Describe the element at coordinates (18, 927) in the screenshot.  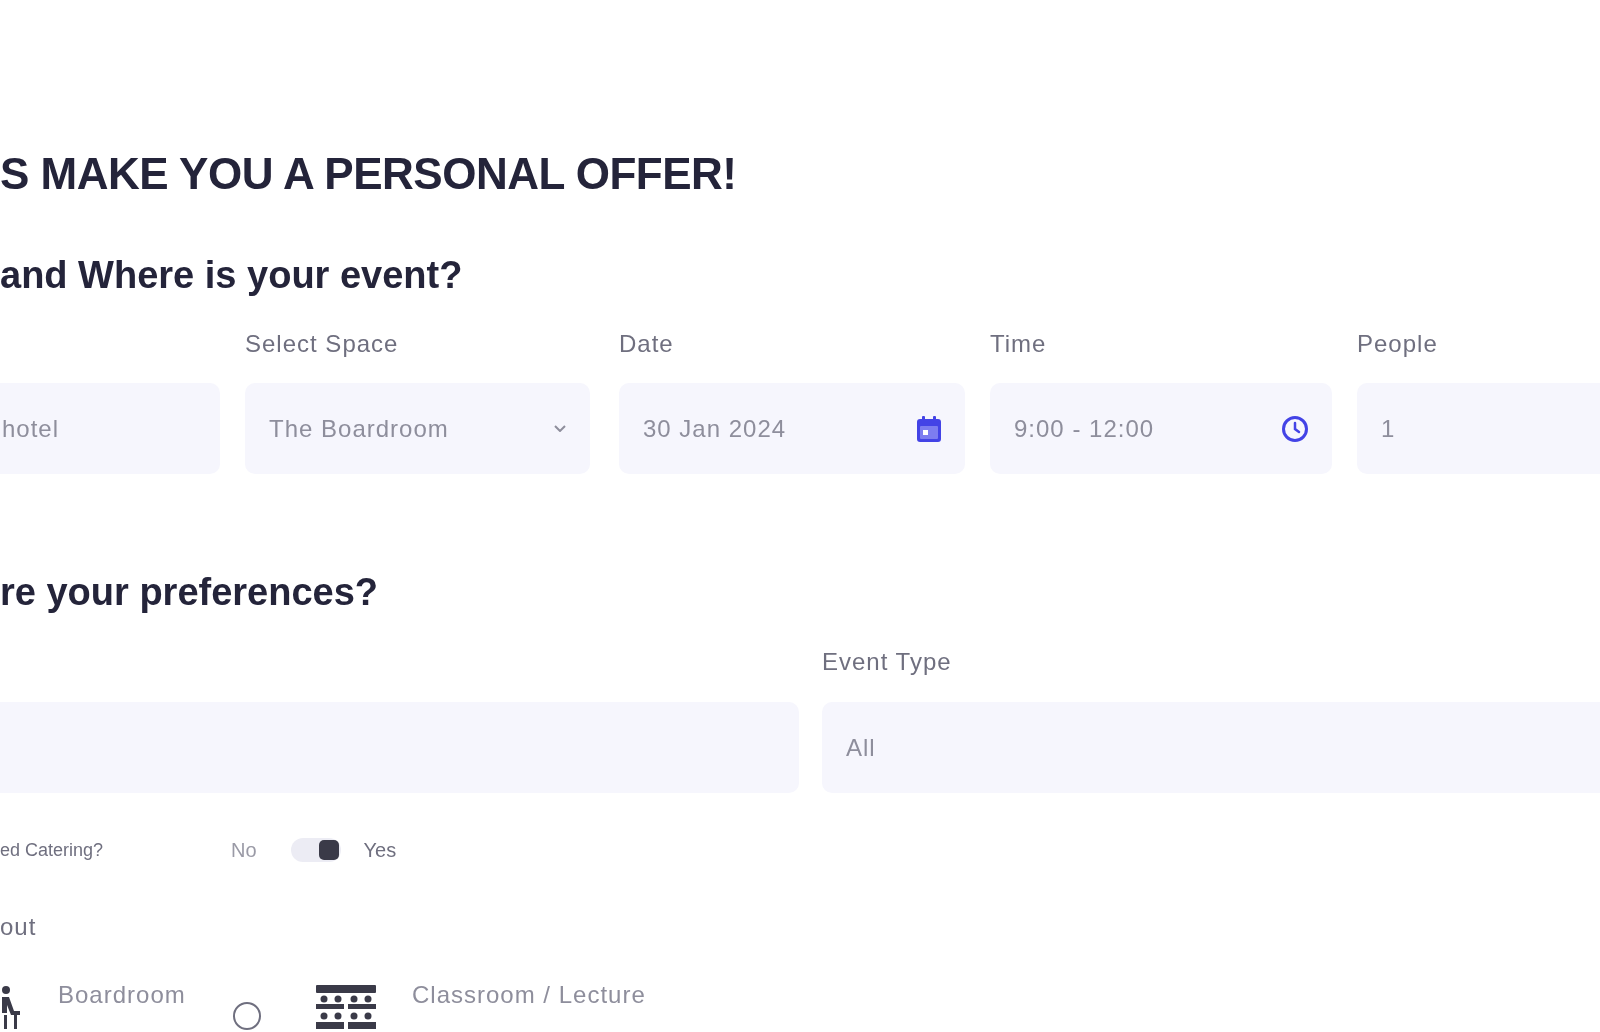
I see `layout-label: out` at that location.